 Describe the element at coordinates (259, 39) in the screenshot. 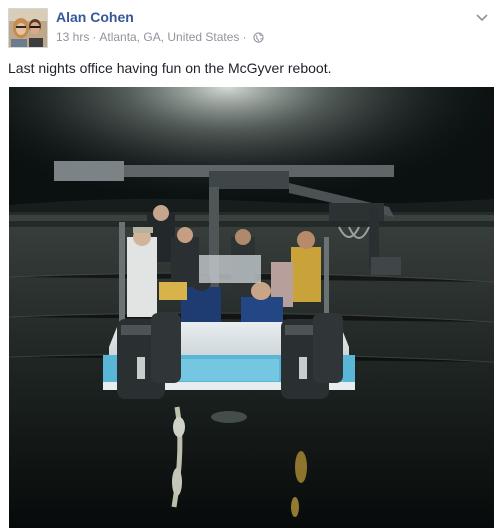

I see `globe-icon` at that location.